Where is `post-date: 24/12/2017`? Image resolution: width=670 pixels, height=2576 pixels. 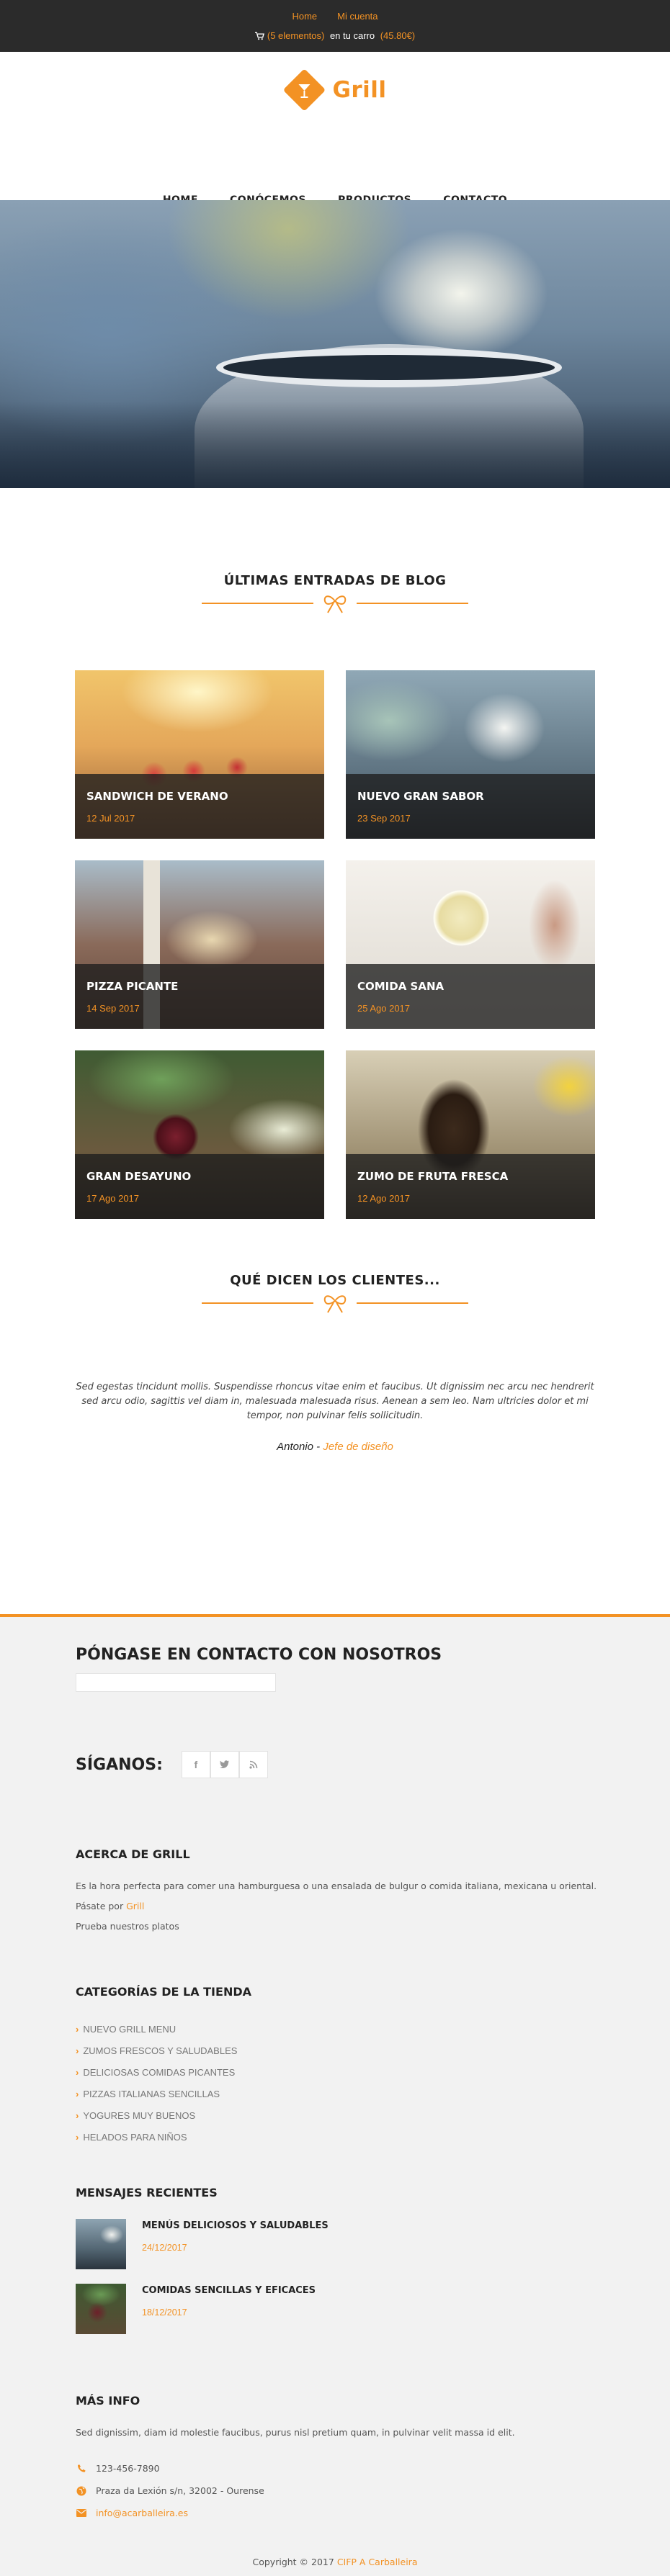 post-date: 24/12/2017 is located at coordinates (165, 2248).